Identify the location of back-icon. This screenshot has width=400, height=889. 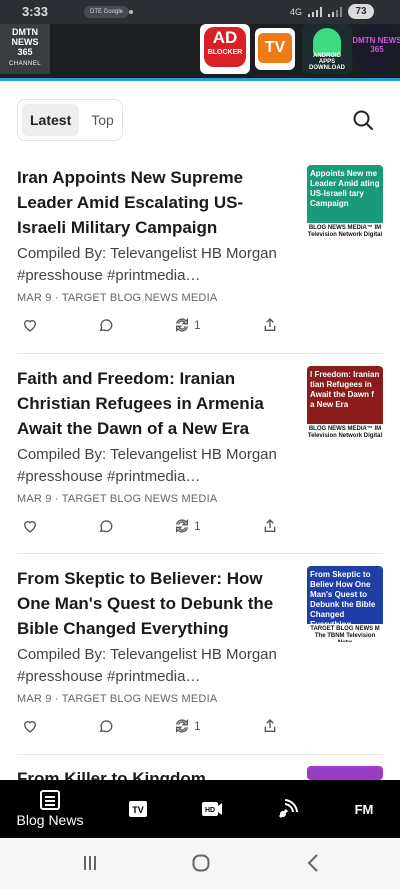
(313, 863).